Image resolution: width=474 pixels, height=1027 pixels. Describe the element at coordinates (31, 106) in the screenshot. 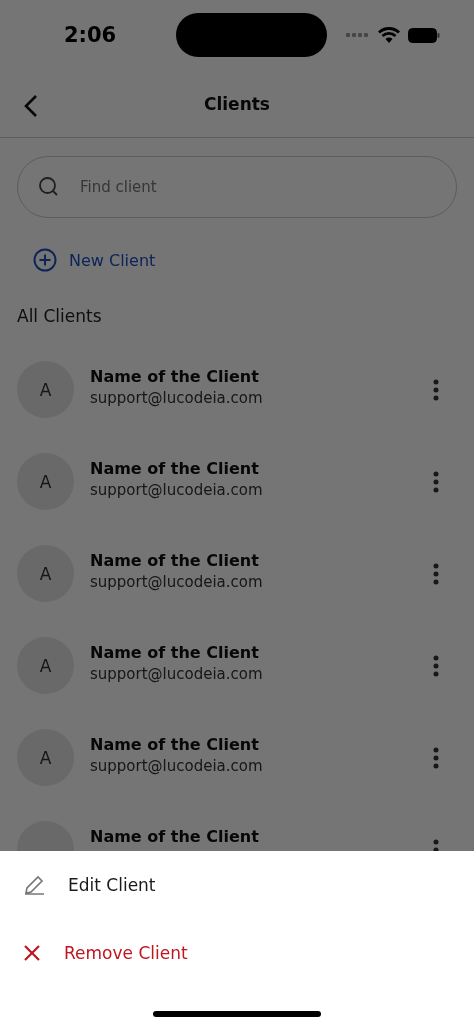

I see `chevron-left-icon` at that location.